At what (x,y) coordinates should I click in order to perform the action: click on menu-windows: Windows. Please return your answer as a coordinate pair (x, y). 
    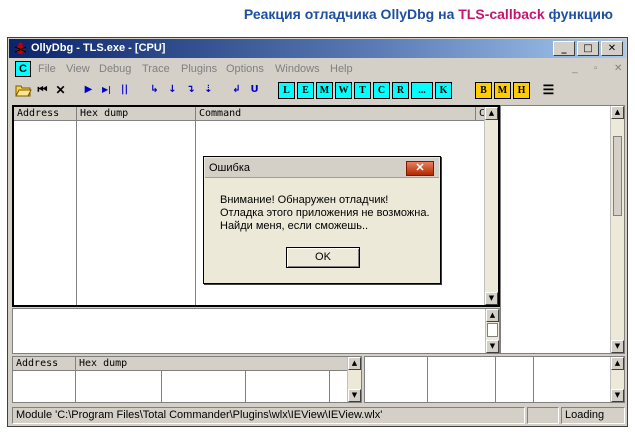
    Looking at the image, I should click on (297, 69).